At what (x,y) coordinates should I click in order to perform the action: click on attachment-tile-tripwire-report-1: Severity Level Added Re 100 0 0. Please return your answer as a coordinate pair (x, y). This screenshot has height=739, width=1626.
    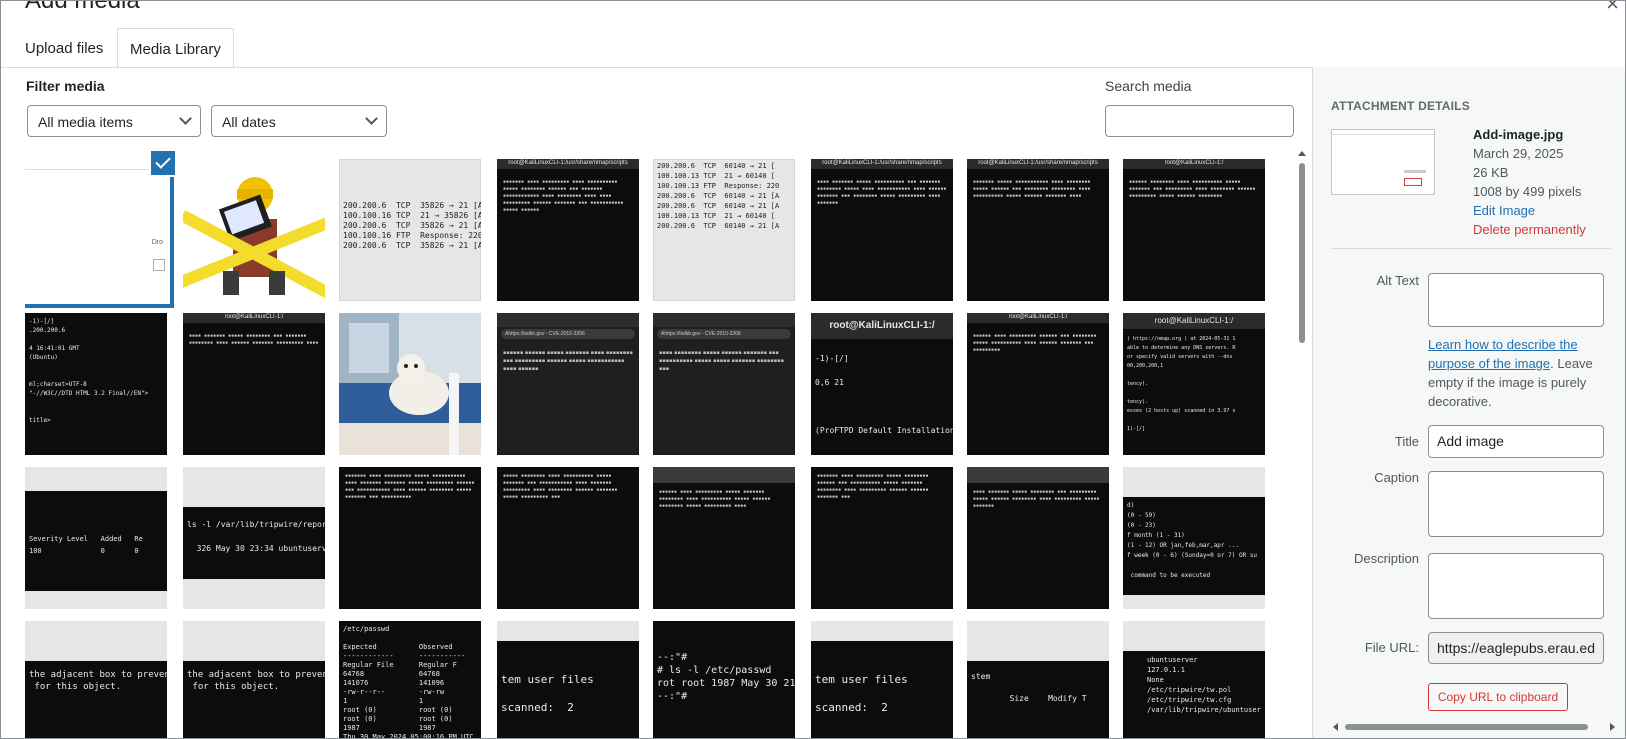
    Looking at the image, I should click on (96, 538).